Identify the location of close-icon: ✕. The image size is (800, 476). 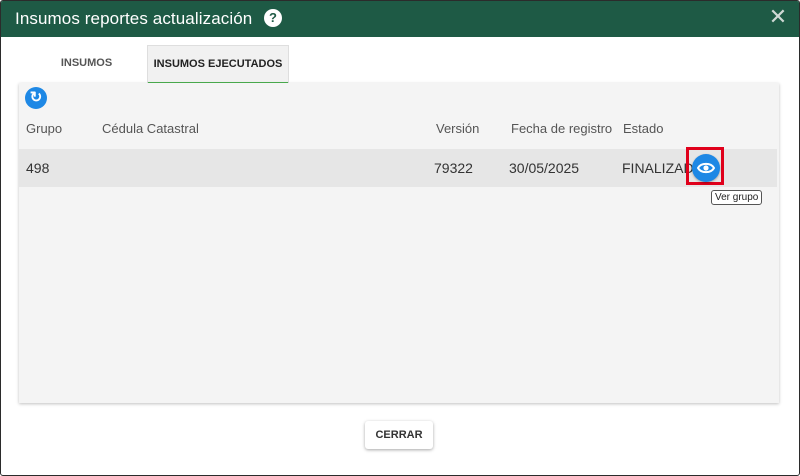
(778, 17).